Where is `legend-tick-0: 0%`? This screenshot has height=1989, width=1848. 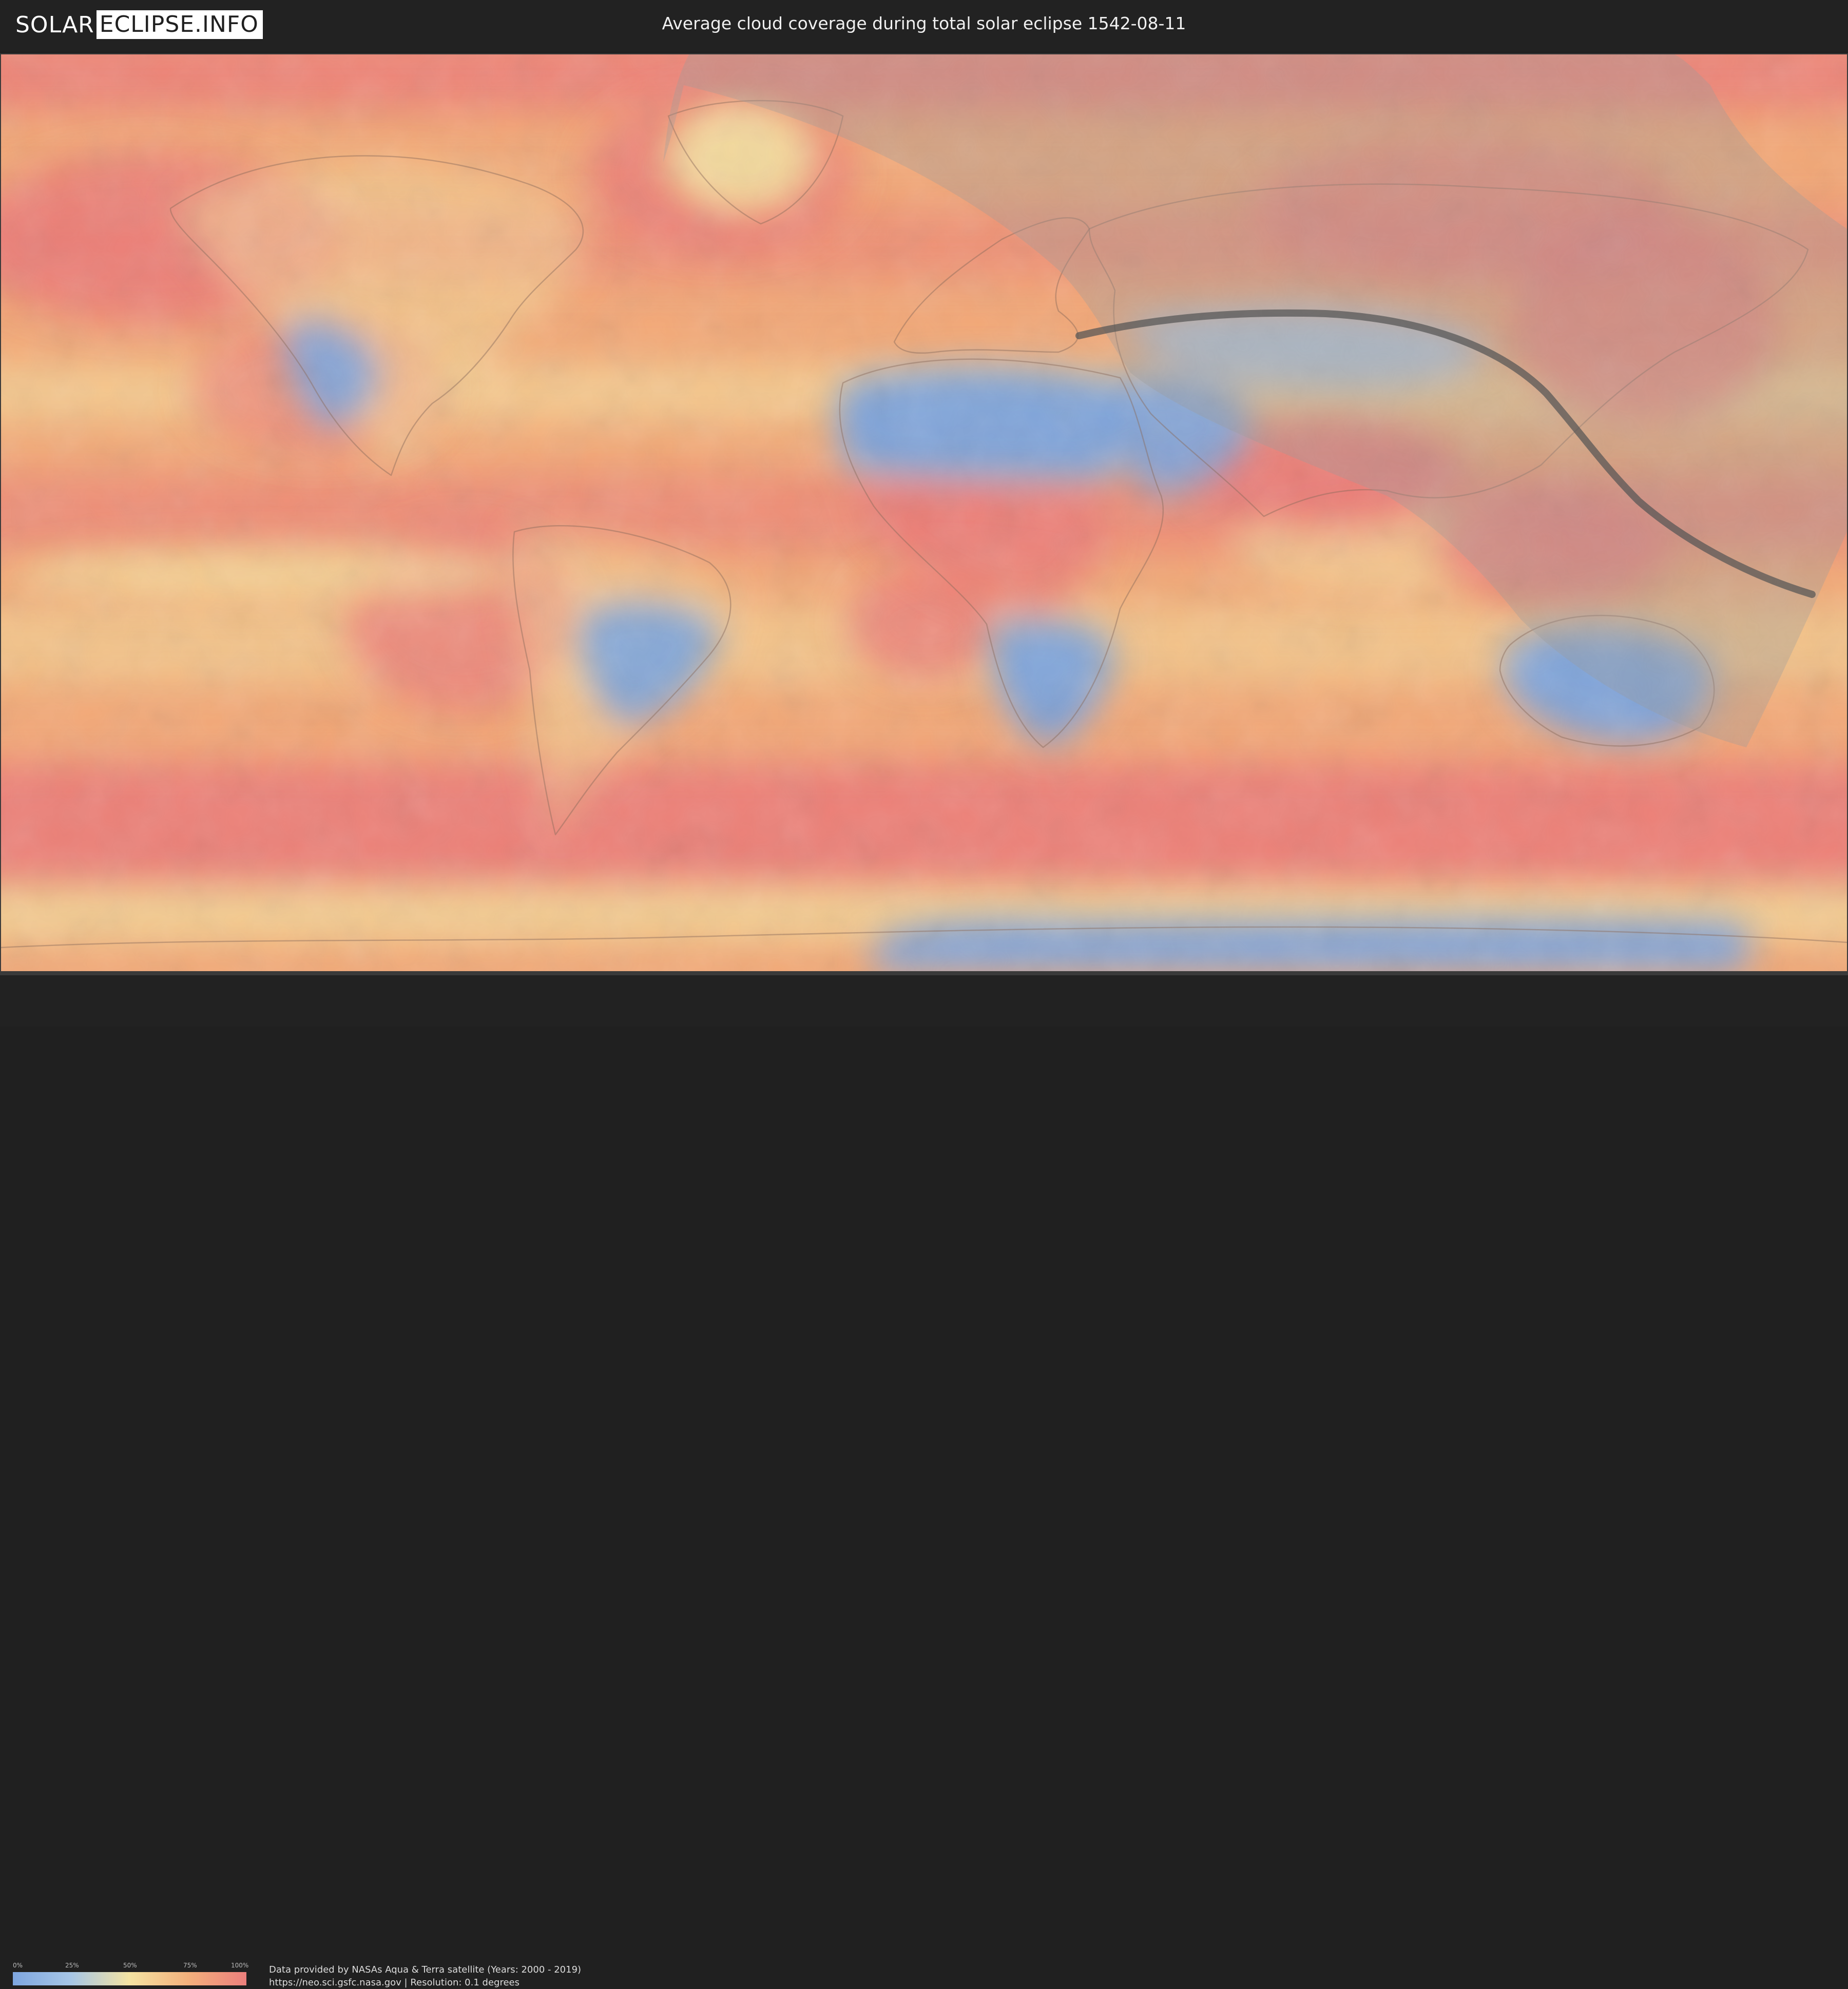
legend-tick-0: 0% is located at coordinates (18, 1965).